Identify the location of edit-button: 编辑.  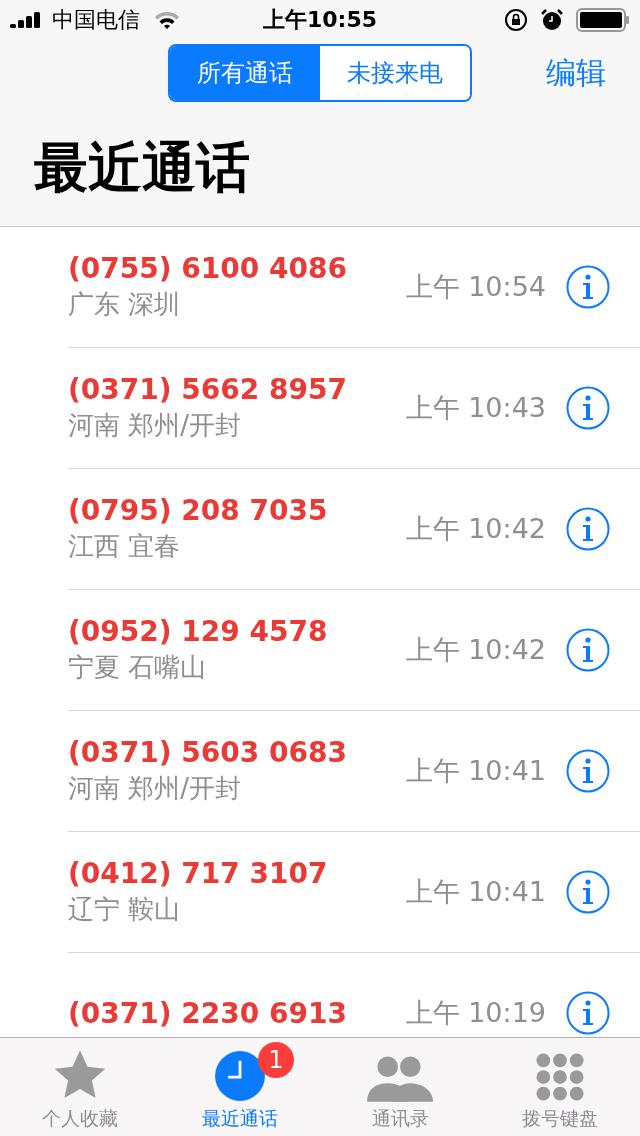
(576, 73).